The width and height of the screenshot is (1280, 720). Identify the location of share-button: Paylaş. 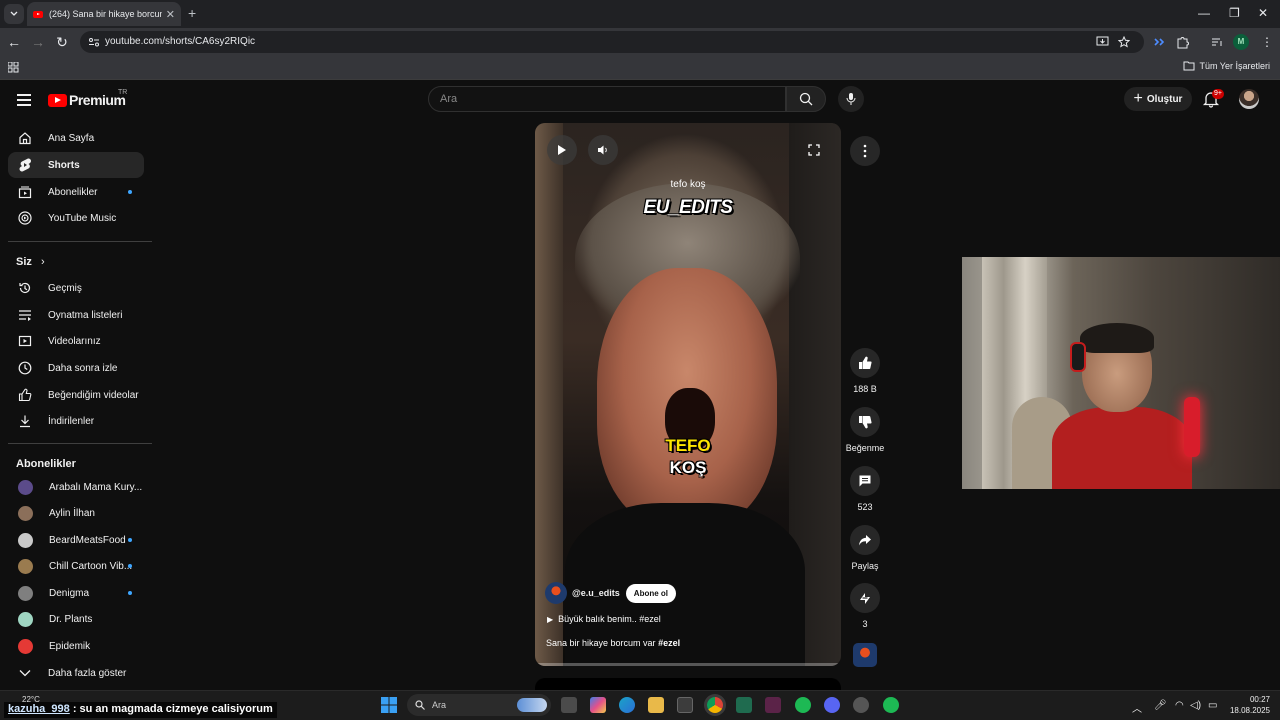
(865, 548).